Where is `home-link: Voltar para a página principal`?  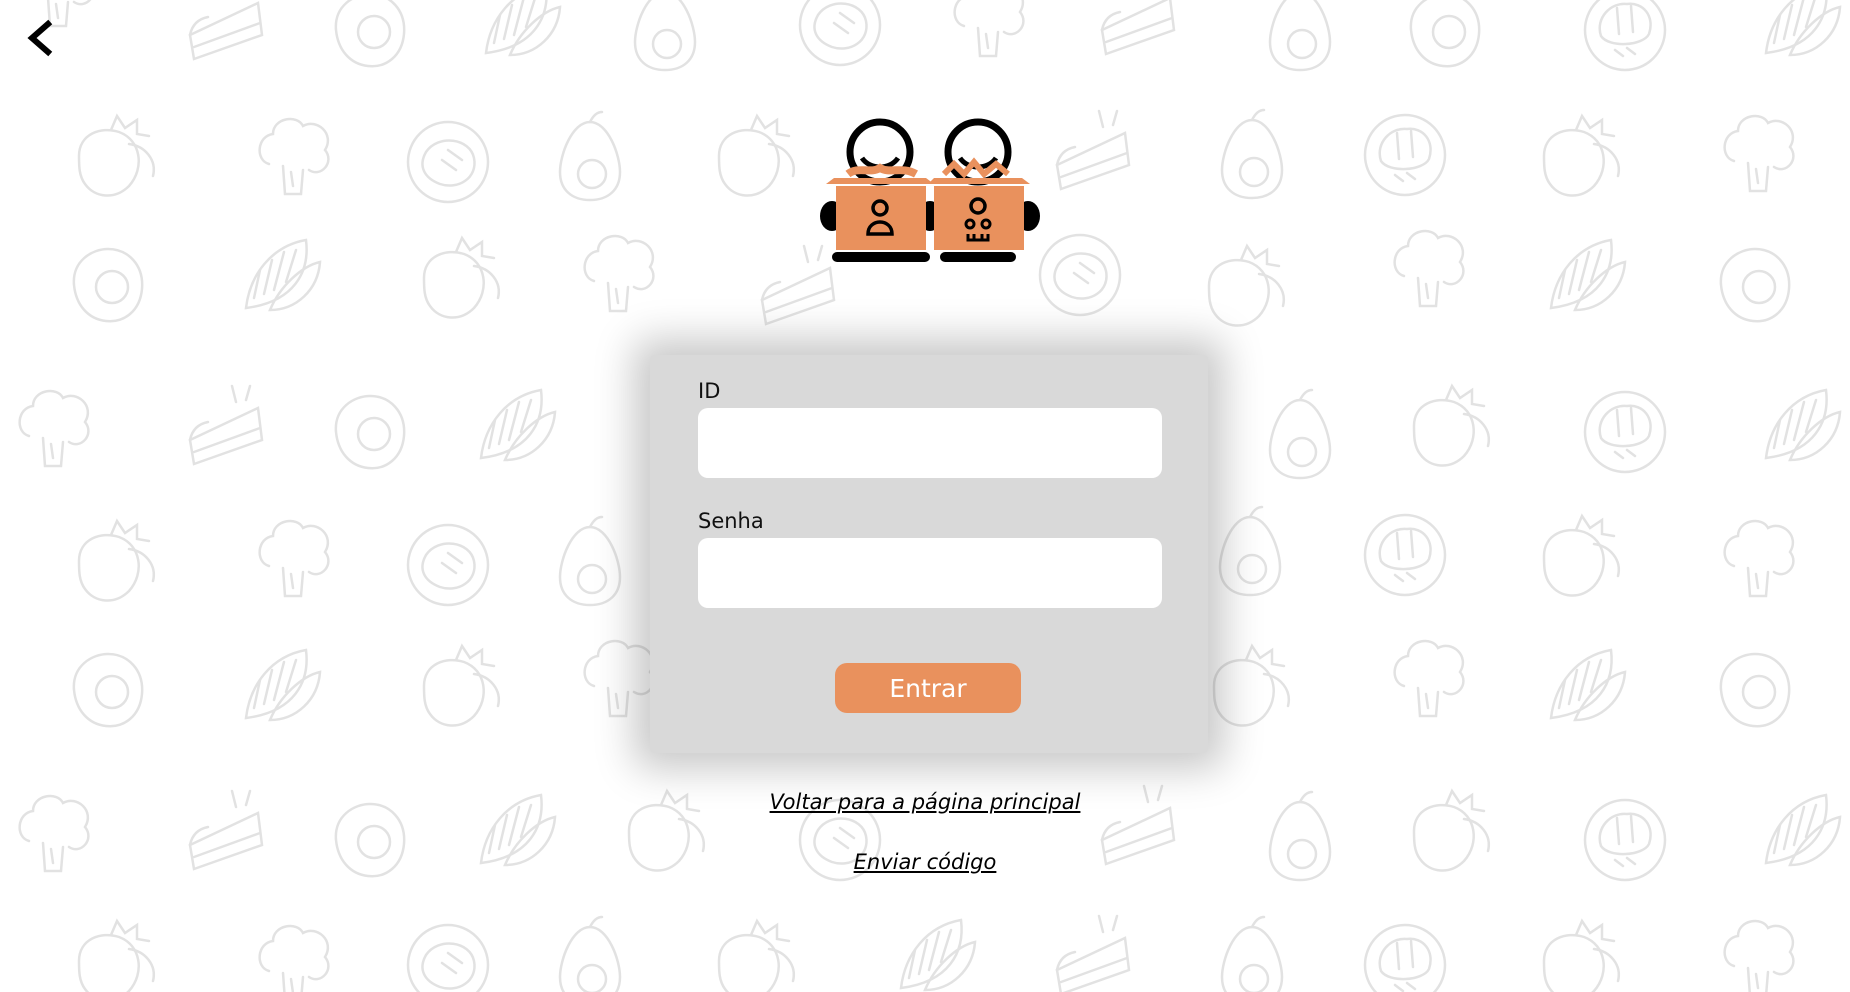 home-link: Voltar para a página principal is located at coordinates (925, 802).